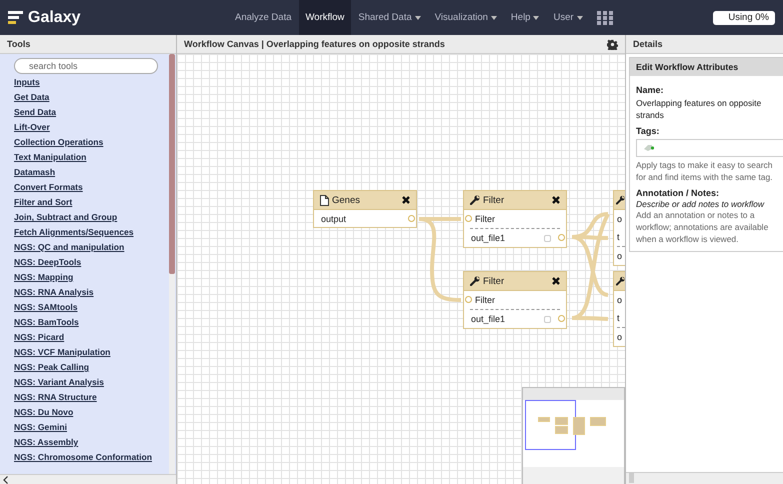 The height and width of the screenshot is (484, 783). Describe the element at coordinates (88, 202) in the screenshot. I see `tool-section-link: Filter and Sort` at that location.